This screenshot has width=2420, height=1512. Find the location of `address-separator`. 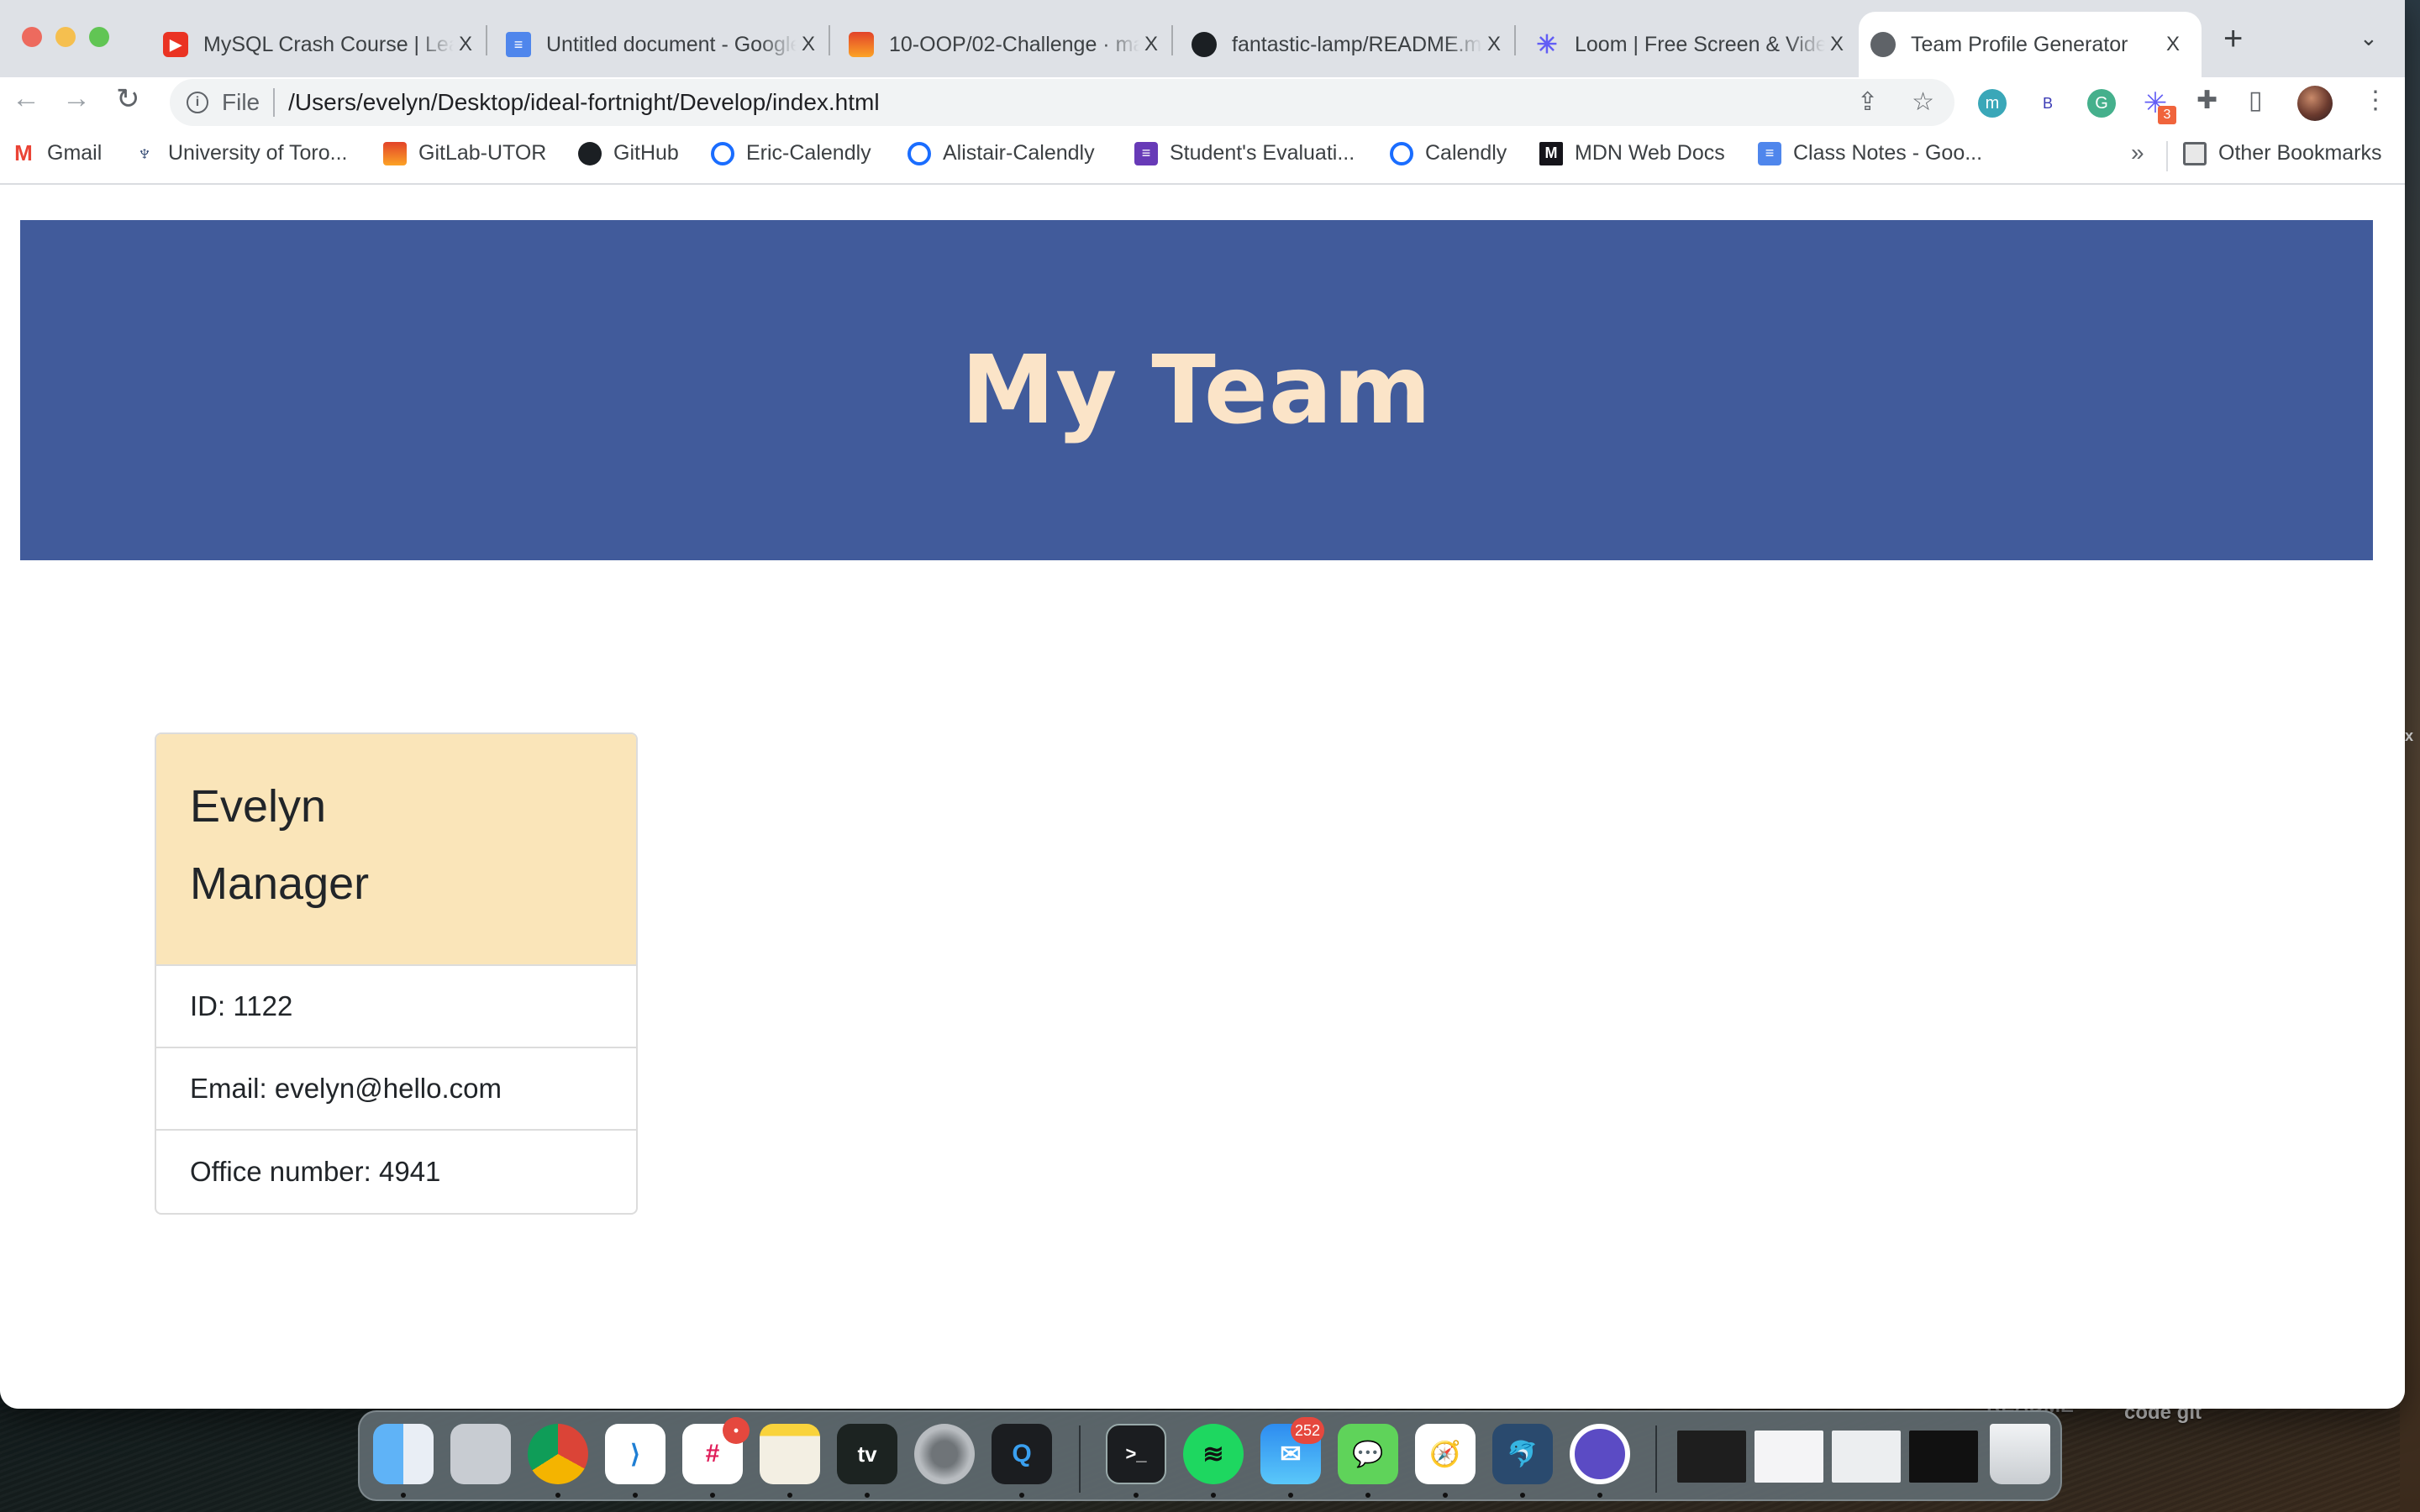

address-separator is located at coordinates (274, 102).